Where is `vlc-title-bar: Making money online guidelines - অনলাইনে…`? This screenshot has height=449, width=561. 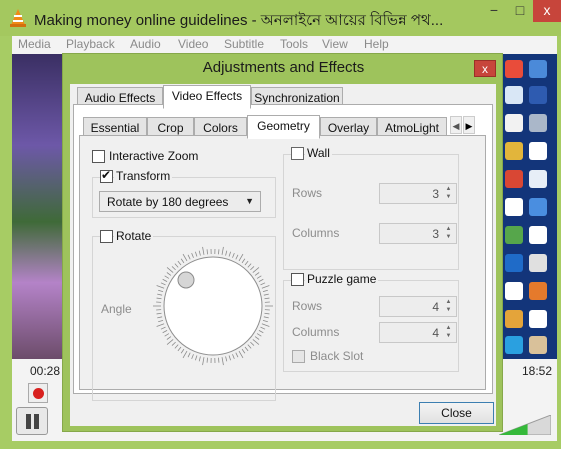 vlc-title-bar: Making money online guidelines - অনলাইনে… is located at coordinates (280, 18).